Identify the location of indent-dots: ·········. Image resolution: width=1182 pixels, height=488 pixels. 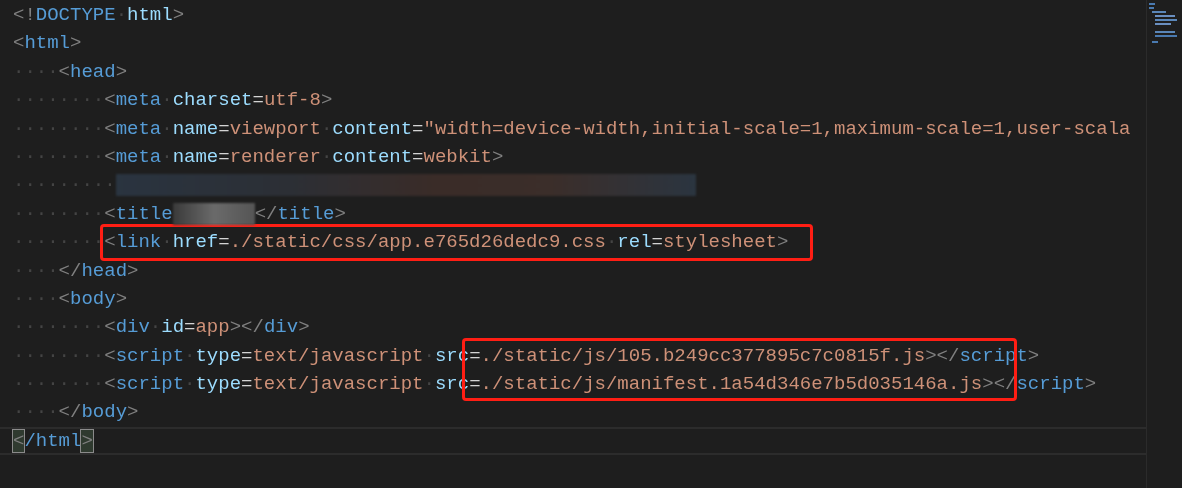
(64, 185).